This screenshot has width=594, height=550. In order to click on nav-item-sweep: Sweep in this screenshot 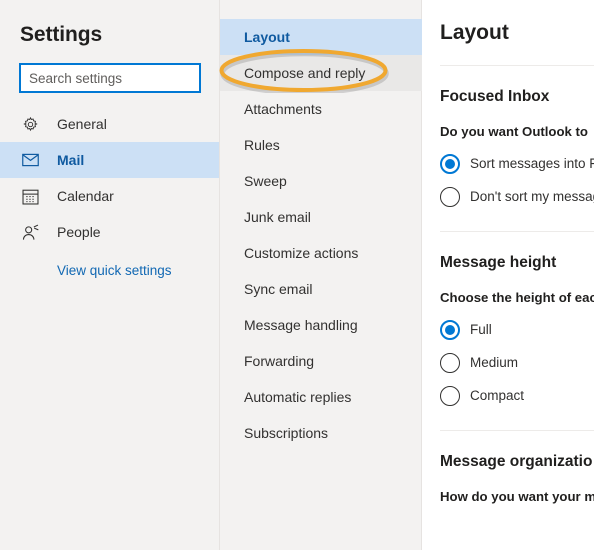, I will do `click(320, 181)`.